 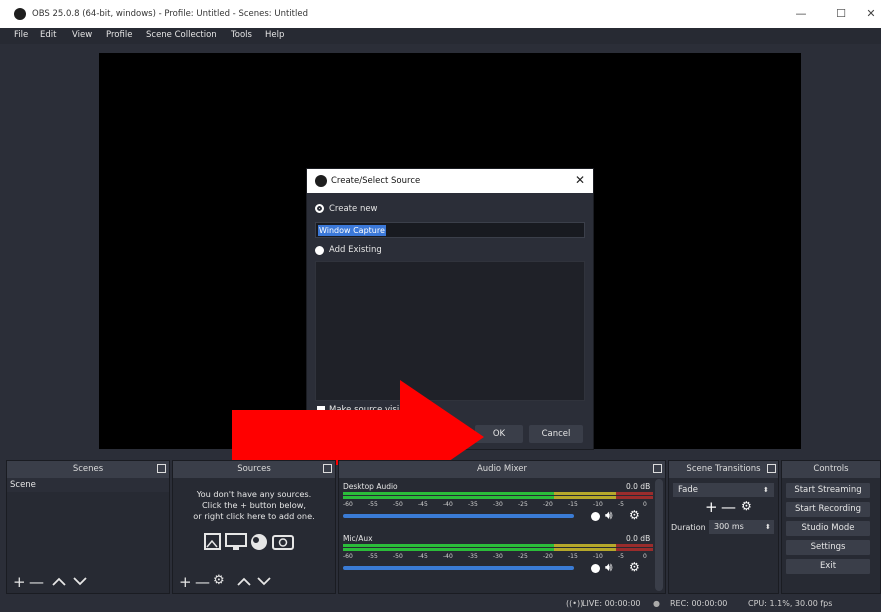 What do you see at coordinates (48, 35) in the screenshot?
I see `menu-edit: Edit` at bounding box center [48, 35].